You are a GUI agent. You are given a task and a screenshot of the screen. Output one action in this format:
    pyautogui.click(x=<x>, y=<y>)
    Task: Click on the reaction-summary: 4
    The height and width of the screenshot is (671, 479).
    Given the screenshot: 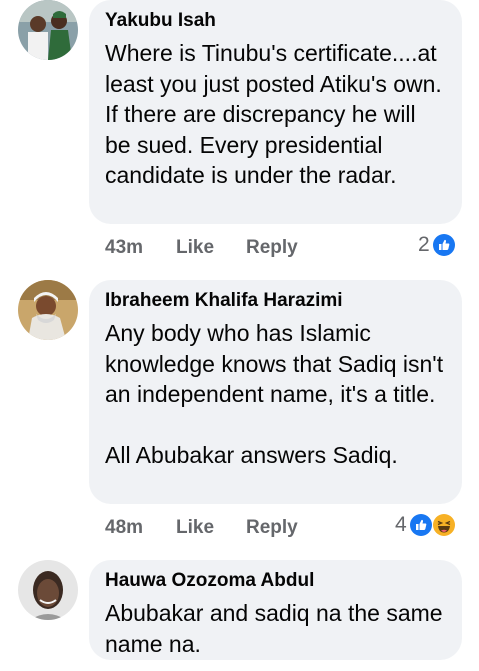 What is the action you would take?
    pyautogui.click(x=425, y=525)
    